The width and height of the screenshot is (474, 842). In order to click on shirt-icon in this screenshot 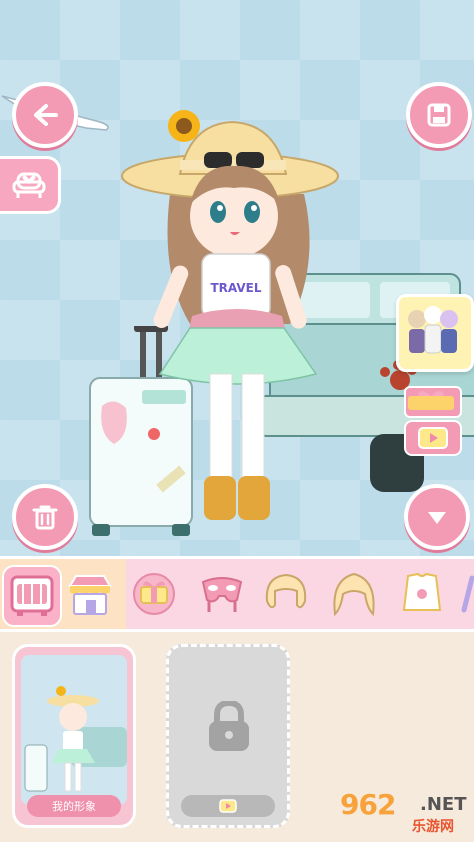, I will do `click(422, 591)`.